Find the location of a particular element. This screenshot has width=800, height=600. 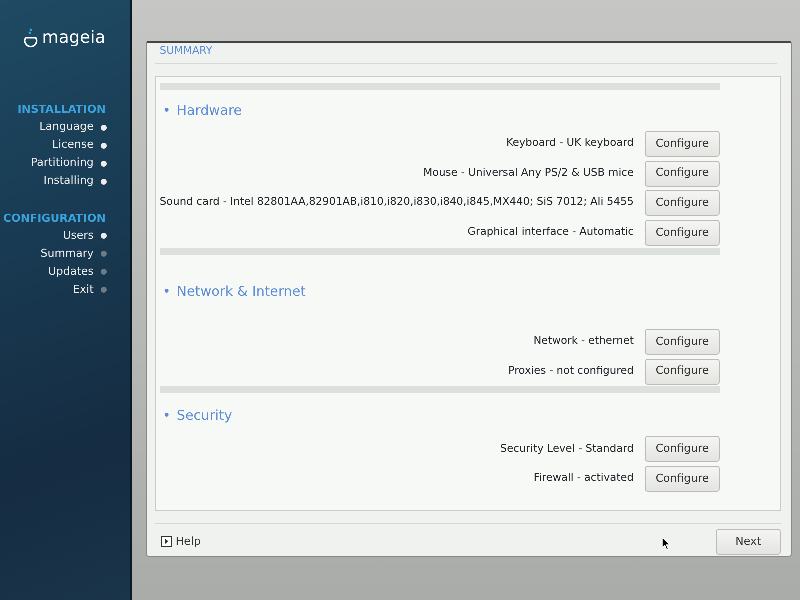

logo-icon is located at coordinates (31, 39).